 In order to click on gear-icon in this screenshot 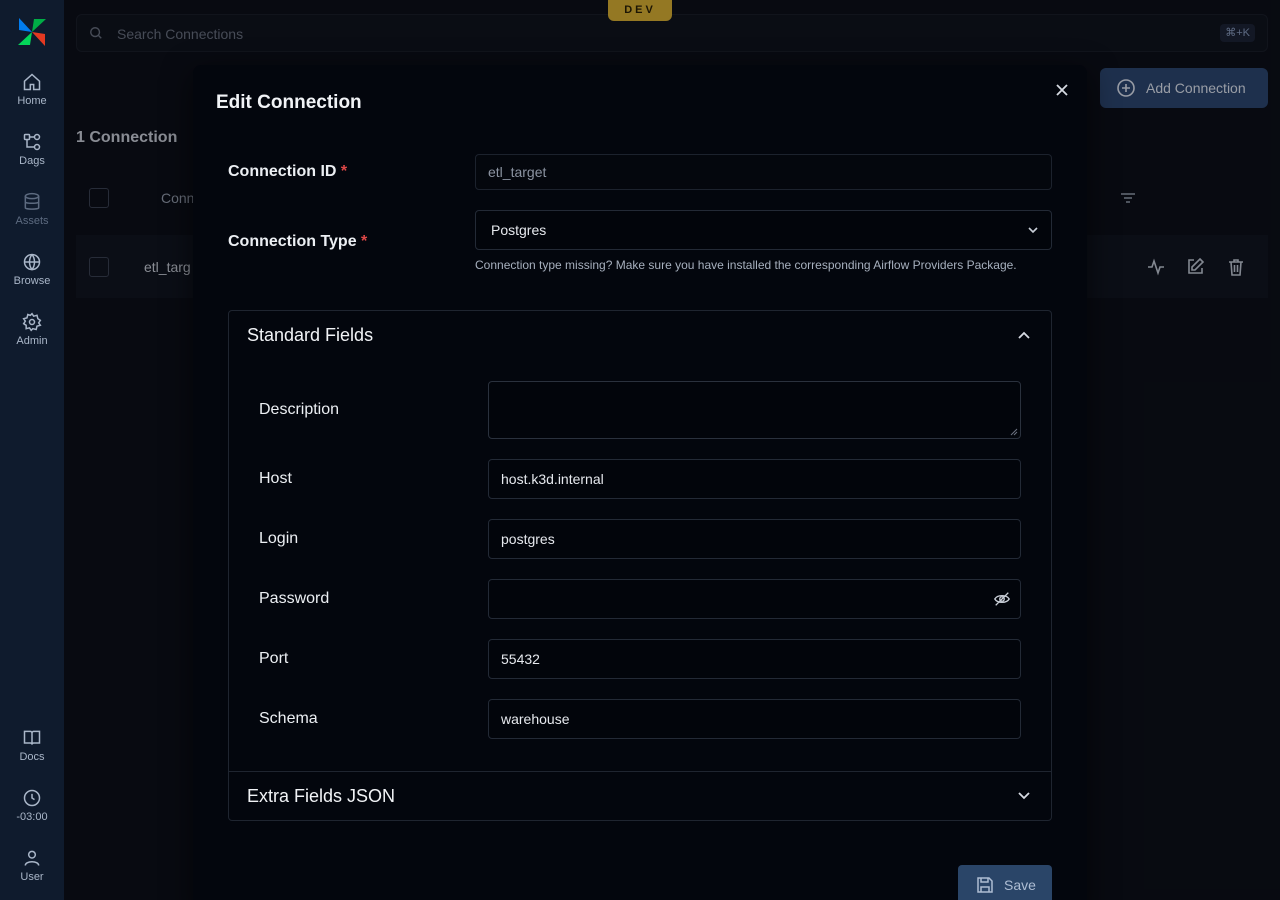, I will do `click(32, 322)`.